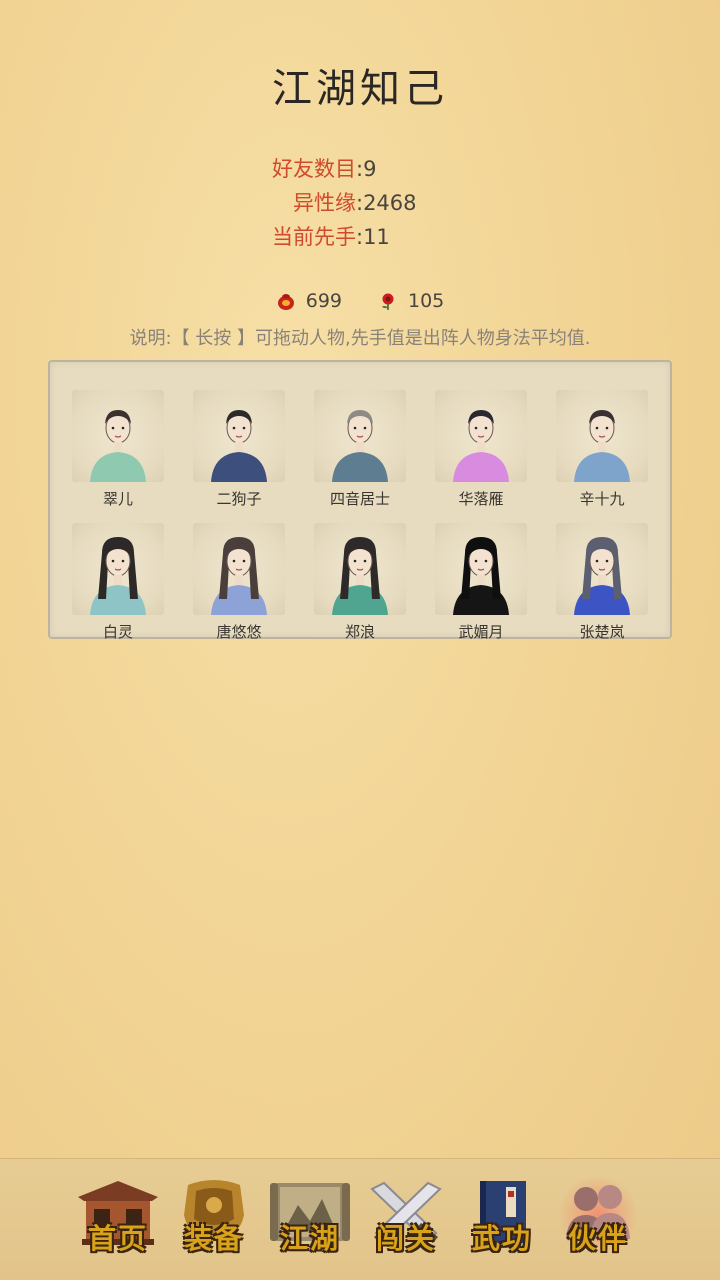 The width and height of the screenshot is (720, 1280). What do you see at coordinates (314, 237) in the screenshot?
I see `stat-label: 当前先手` at bounding box center [314, 237].